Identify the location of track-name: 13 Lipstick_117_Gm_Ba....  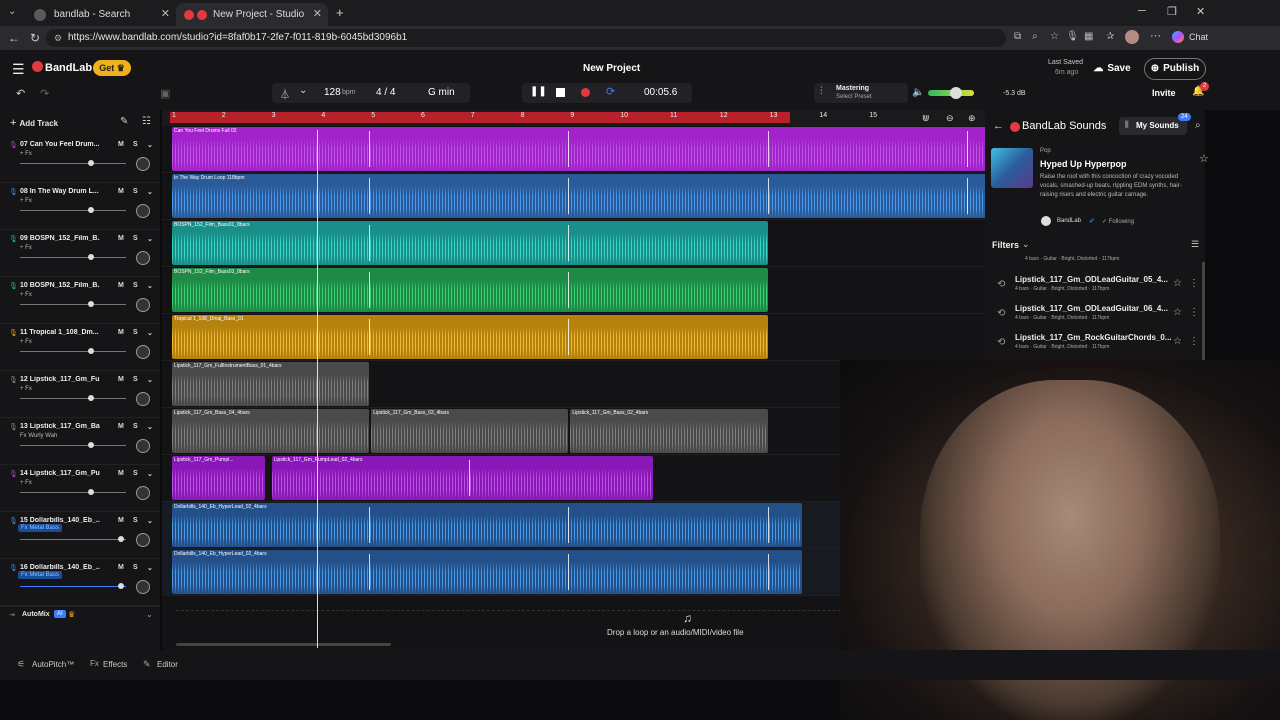
(60, 426).